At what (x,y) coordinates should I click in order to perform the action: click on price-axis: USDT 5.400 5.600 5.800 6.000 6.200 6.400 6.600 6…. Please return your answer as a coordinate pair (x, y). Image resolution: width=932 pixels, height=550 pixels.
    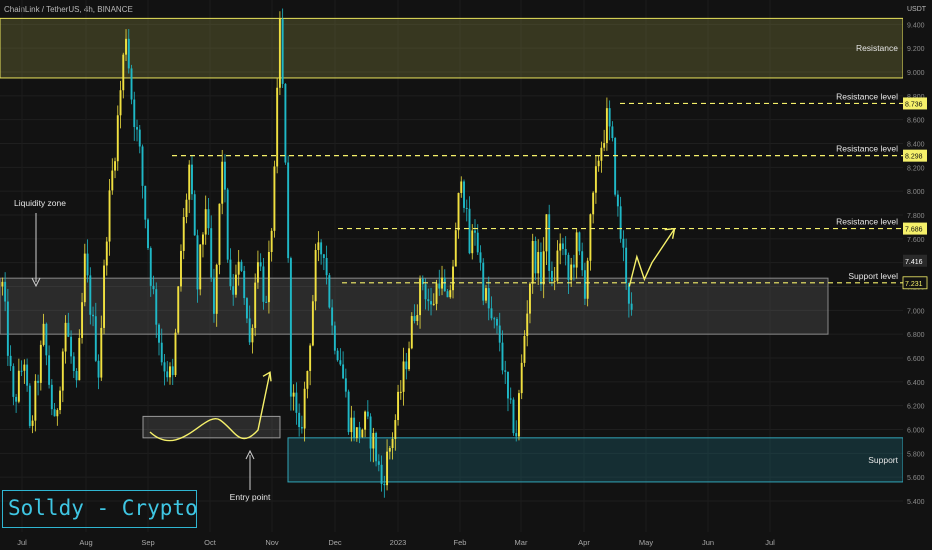
    Looking at the image, I should click on (917, 275).